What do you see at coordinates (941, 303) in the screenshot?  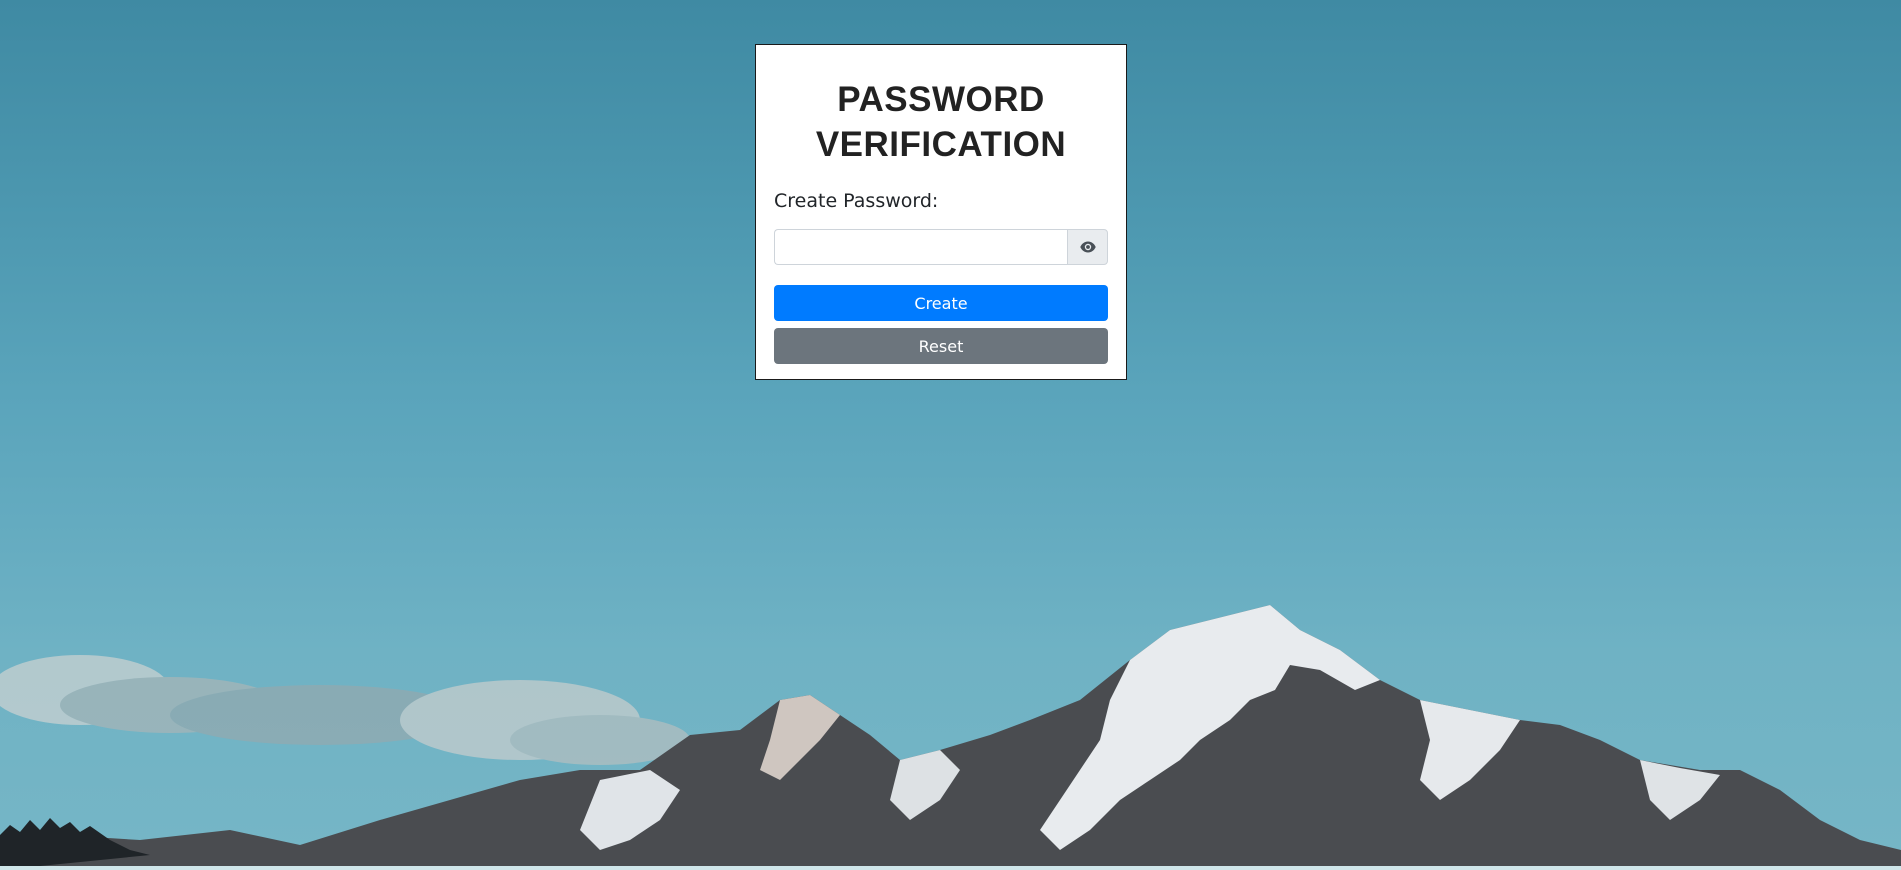 I see `create-button: Create` at bounding box center [941, 303].